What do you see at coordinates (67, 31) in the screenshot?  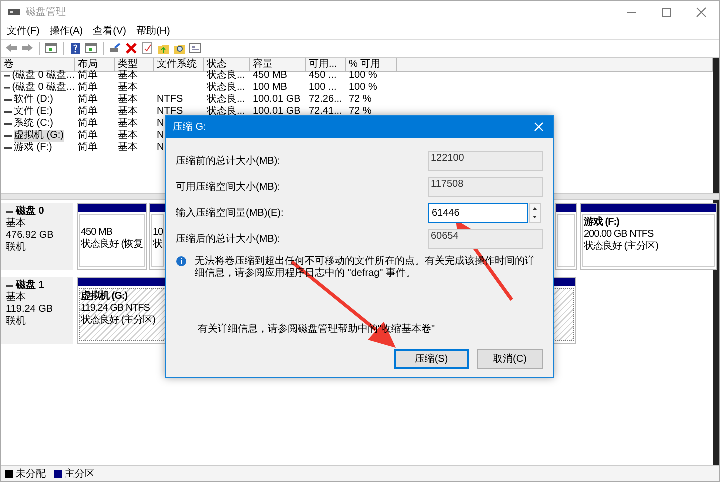 I see `menu-item: 操作(A)` at bounding box center [67, 31].